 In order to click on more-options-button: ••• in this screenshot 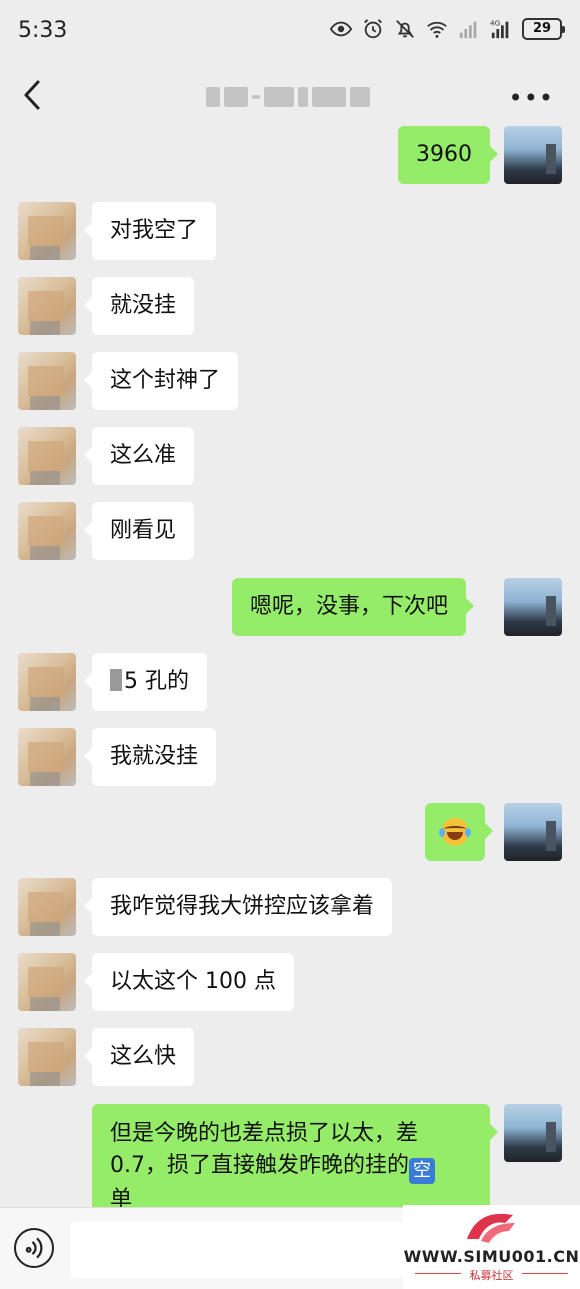, I will do `click(531, 98)`.